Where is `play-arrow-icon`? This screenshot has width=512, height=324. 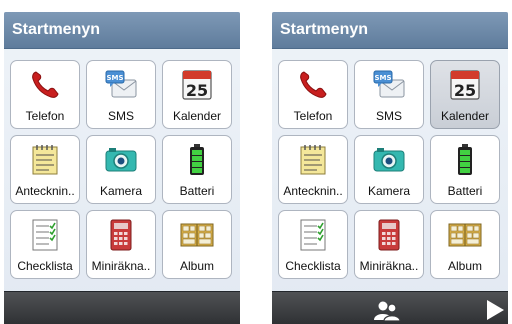
play-arrow-icon is located at coordinates (495, 310).